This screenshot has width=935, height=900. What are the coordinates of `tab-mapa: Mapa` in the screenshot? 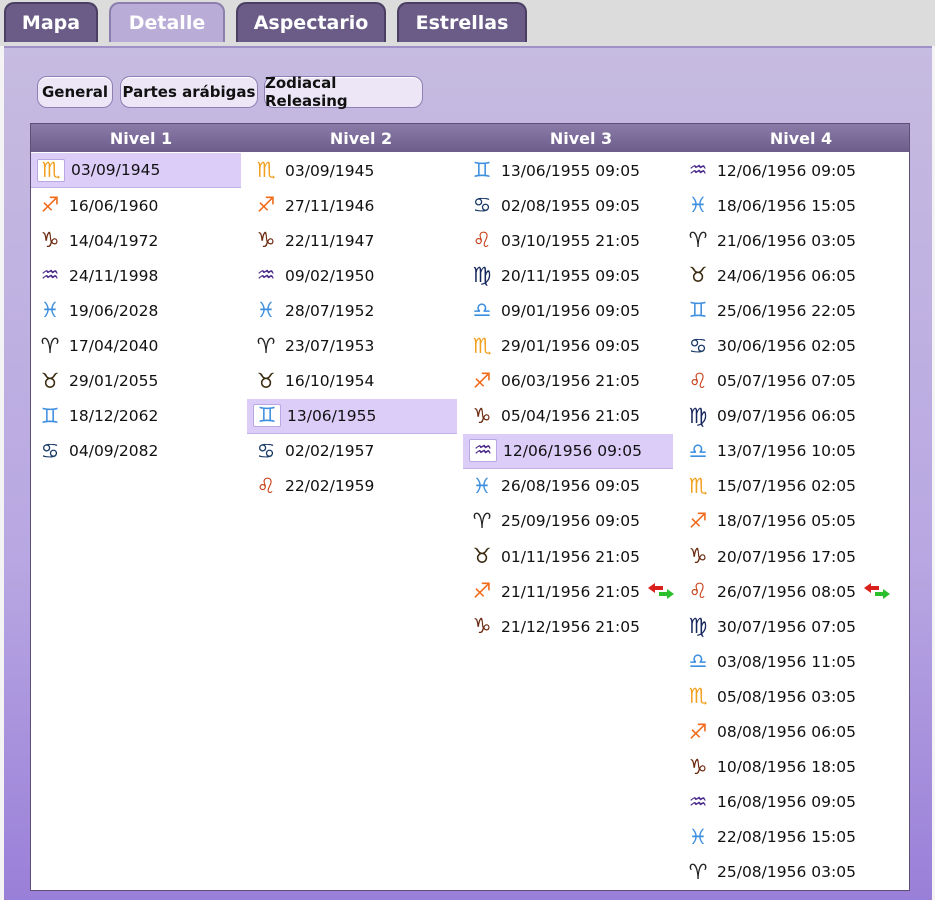 It's located at (51, 22).